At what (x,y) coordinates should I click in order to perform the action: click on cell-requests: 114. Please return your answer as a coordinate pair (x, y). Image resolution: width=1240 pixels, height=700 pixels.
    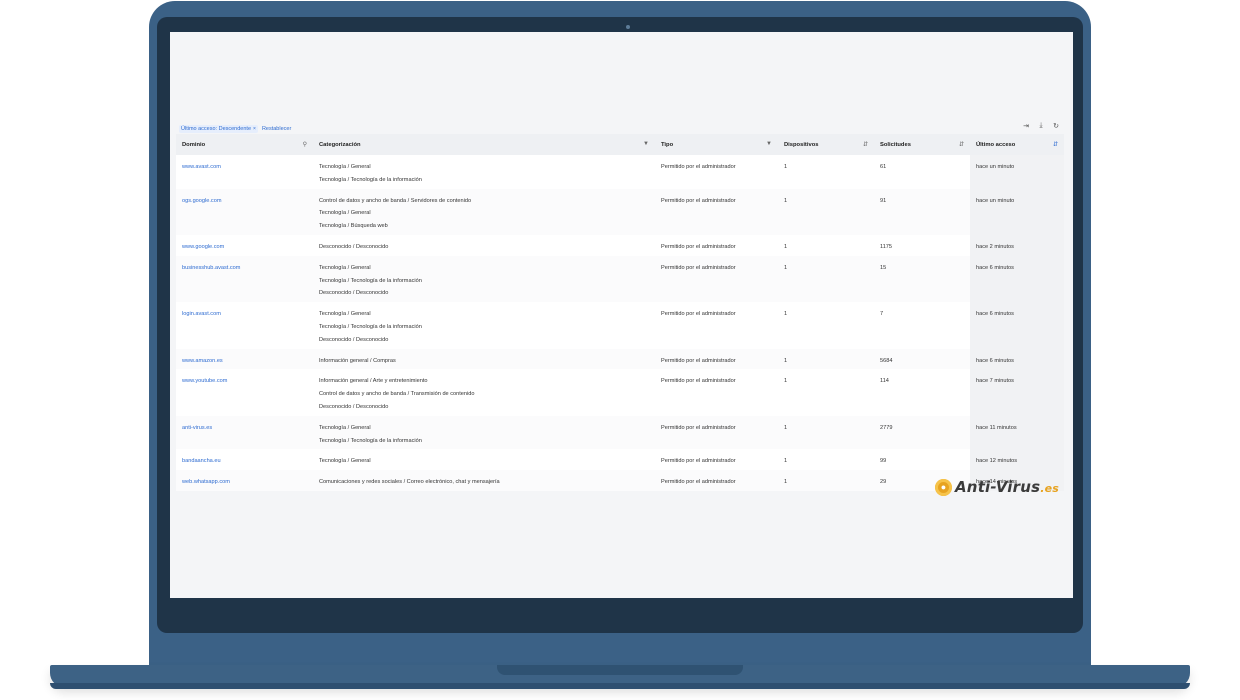
    Looking at the image, I should click on (922, 392).